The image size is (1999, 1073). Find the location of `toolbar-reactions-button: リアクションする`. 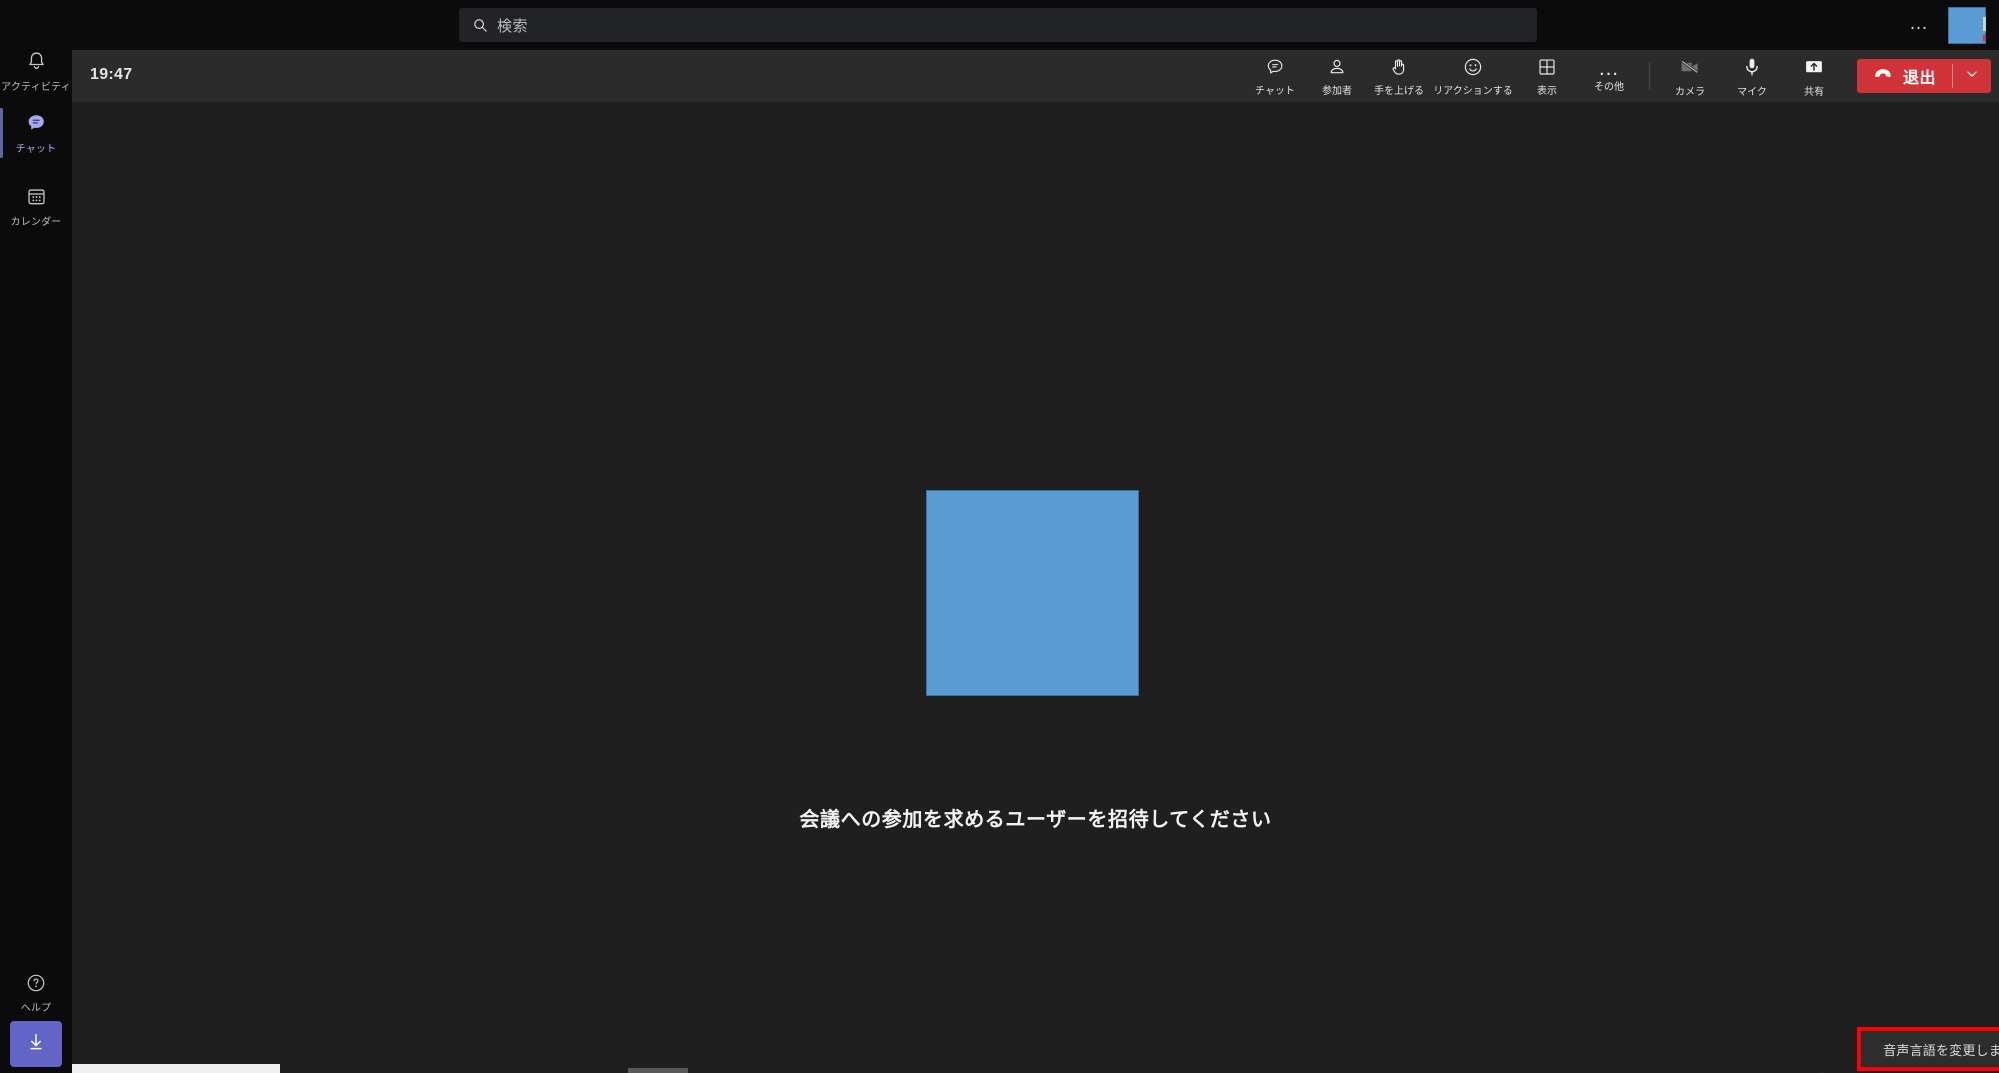

toolbar-reactions-button: リアクションする is located at coordinates (1473, 76).